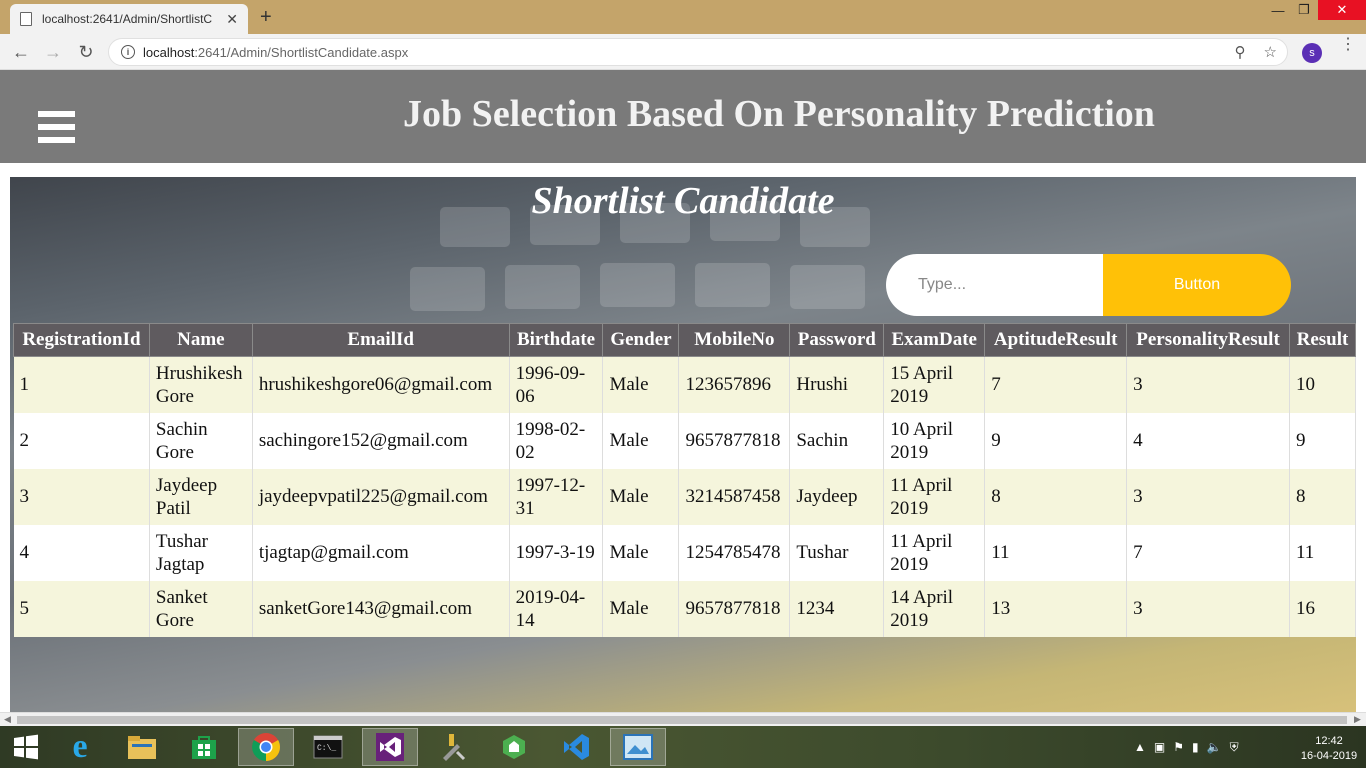  Describe the element at coordinates (1357, 719) in the screenshot. I see `scroll-right-icon: ▶` at that location.